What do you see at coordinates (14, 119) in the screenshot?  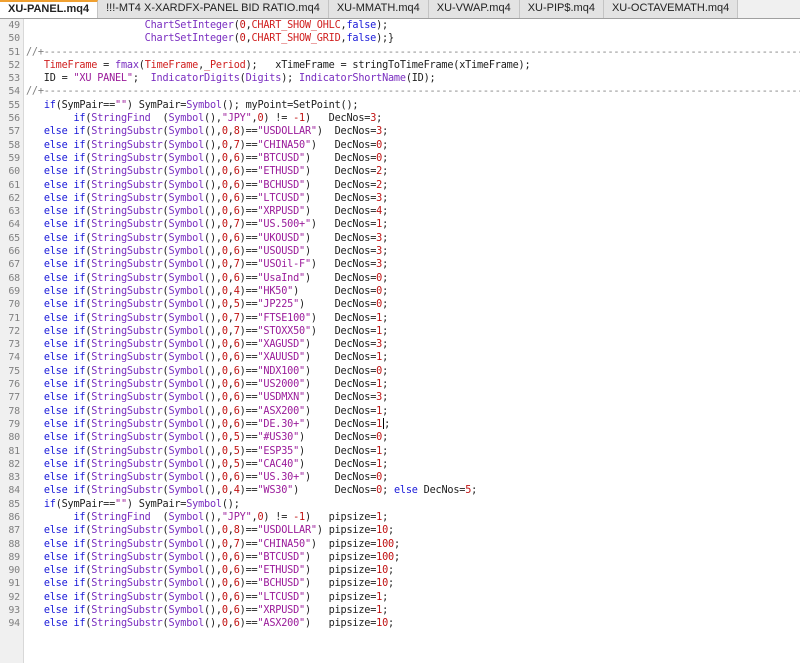 I see `line-number: 56` at bounding box center [14, 119].